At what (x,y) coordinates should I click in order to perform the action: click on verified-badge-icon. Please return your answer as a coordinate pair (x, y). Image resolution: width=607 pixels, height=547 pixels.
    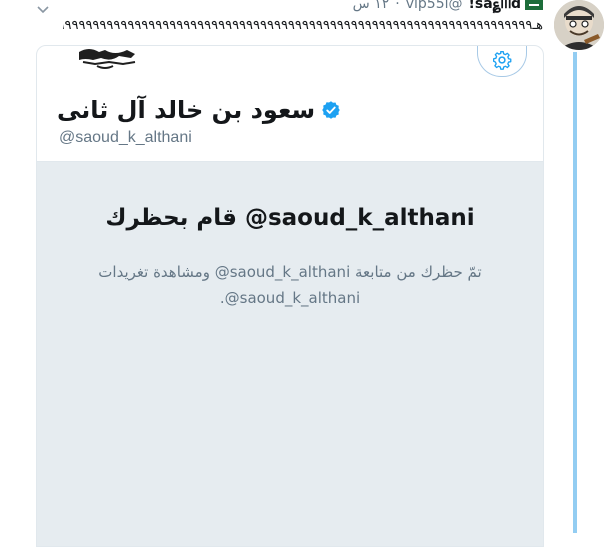
    Looking at the image, I should click on (331, 110).